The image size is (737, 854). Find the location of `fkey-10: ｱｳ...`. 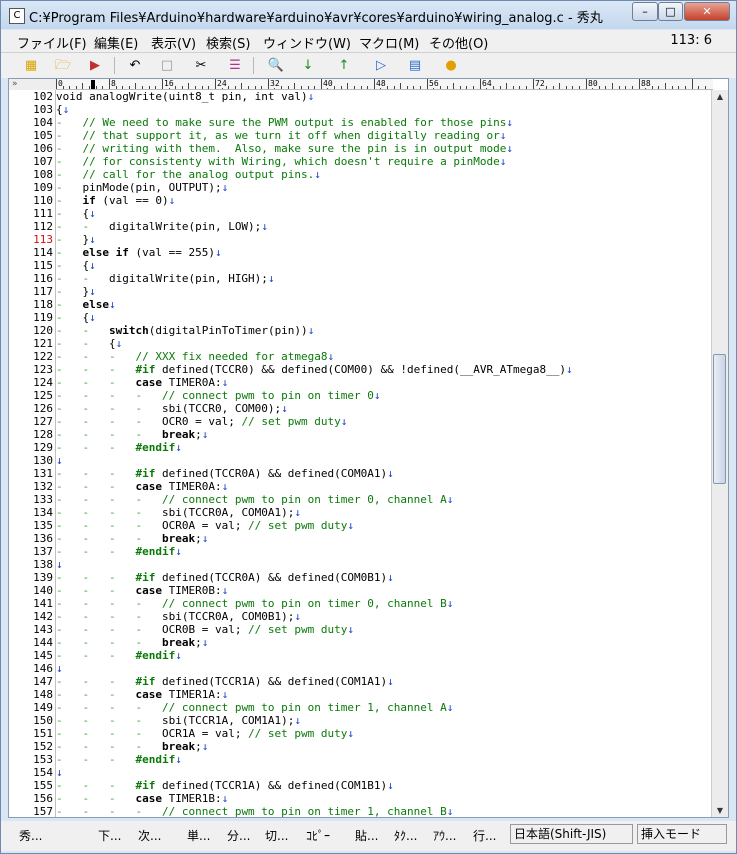

fkey-10: ｱｳ... is located at coordinates (444, 835).